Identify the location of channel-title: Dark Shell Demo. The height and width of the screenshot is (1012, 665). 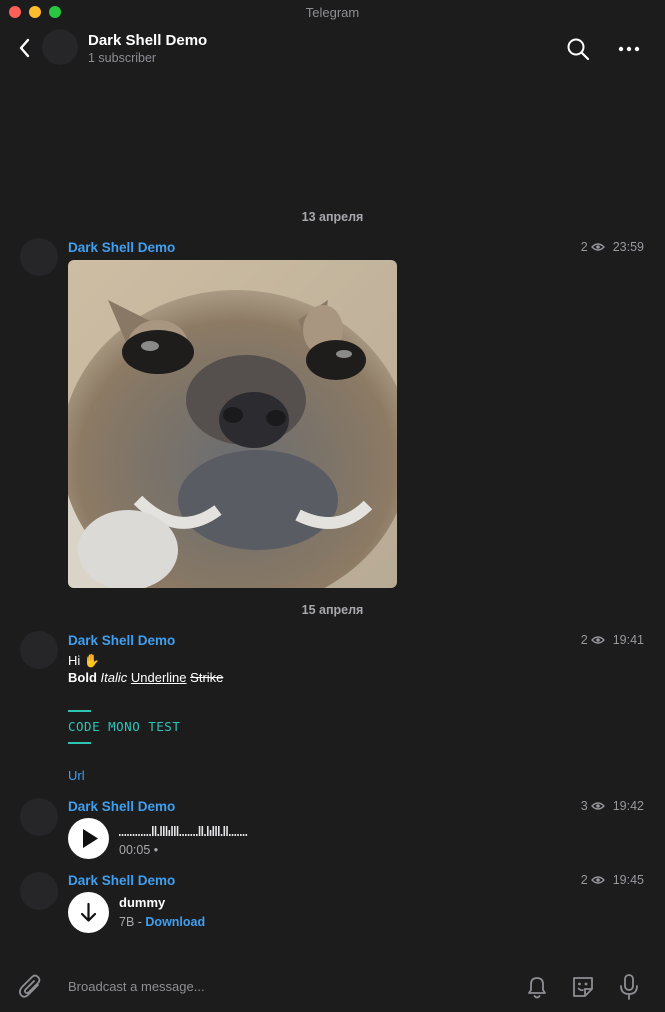
(147, 40).